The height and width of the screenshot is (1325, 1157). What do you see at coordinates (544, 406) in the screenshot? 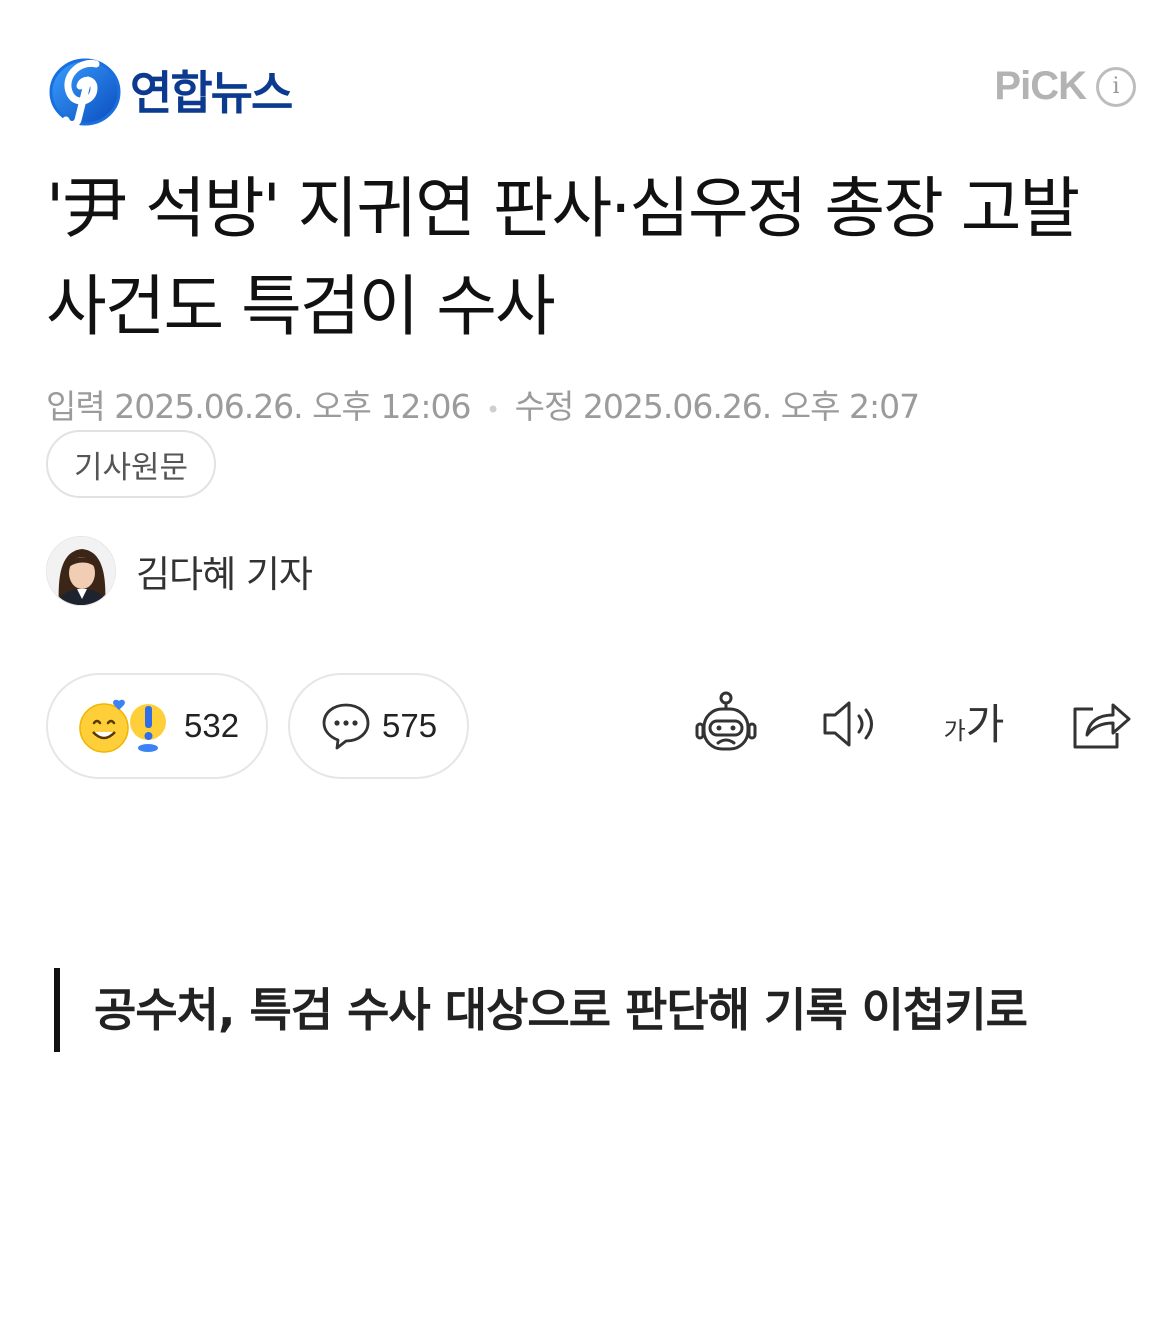
I see `edit-label: 수정` at bounding box center [544, 406].